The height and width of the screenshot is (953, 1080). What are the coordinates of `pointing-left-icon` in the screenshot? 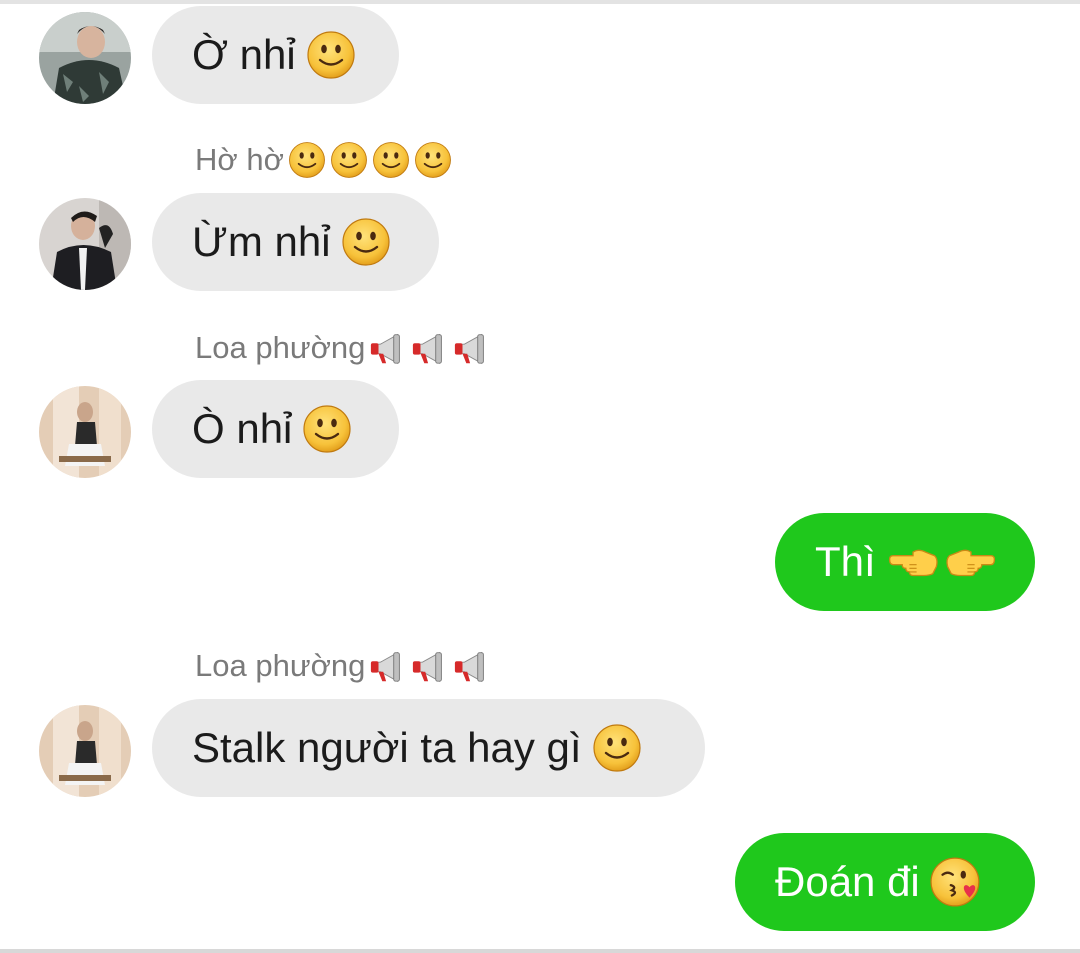 It's located at (913, 562).